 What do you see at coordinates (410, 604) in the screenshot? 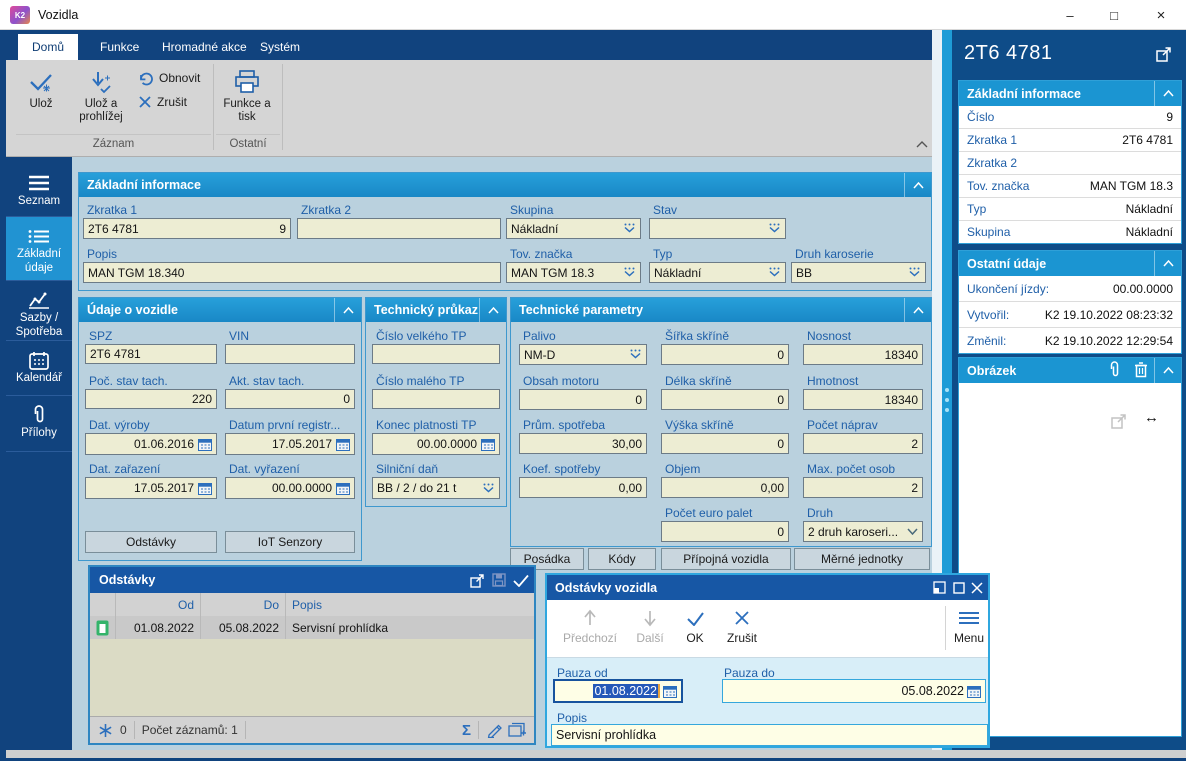
I see `column-header-popis: Popis` at bounding box center [410, 604].